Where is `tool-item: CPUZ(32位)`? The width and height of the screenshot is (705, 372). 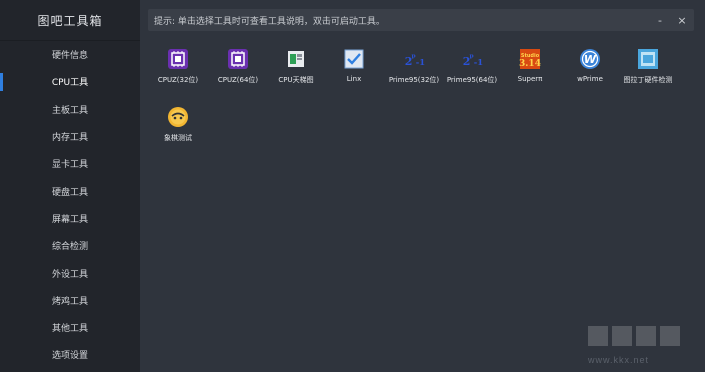
tool-item: CPUZ(32位) is located at coordinates (178, 73).